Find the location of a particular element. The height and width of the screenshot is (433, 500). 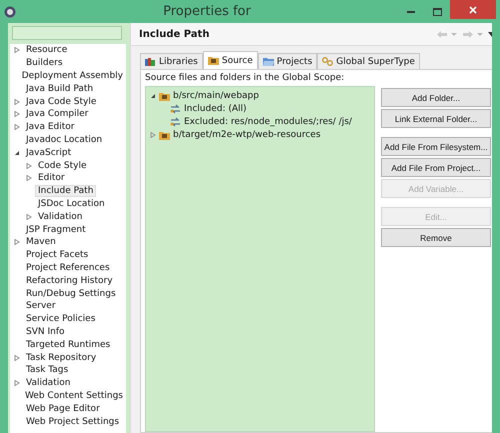

sidebar-item: Java Code Style is located at coordinates (61, 102).